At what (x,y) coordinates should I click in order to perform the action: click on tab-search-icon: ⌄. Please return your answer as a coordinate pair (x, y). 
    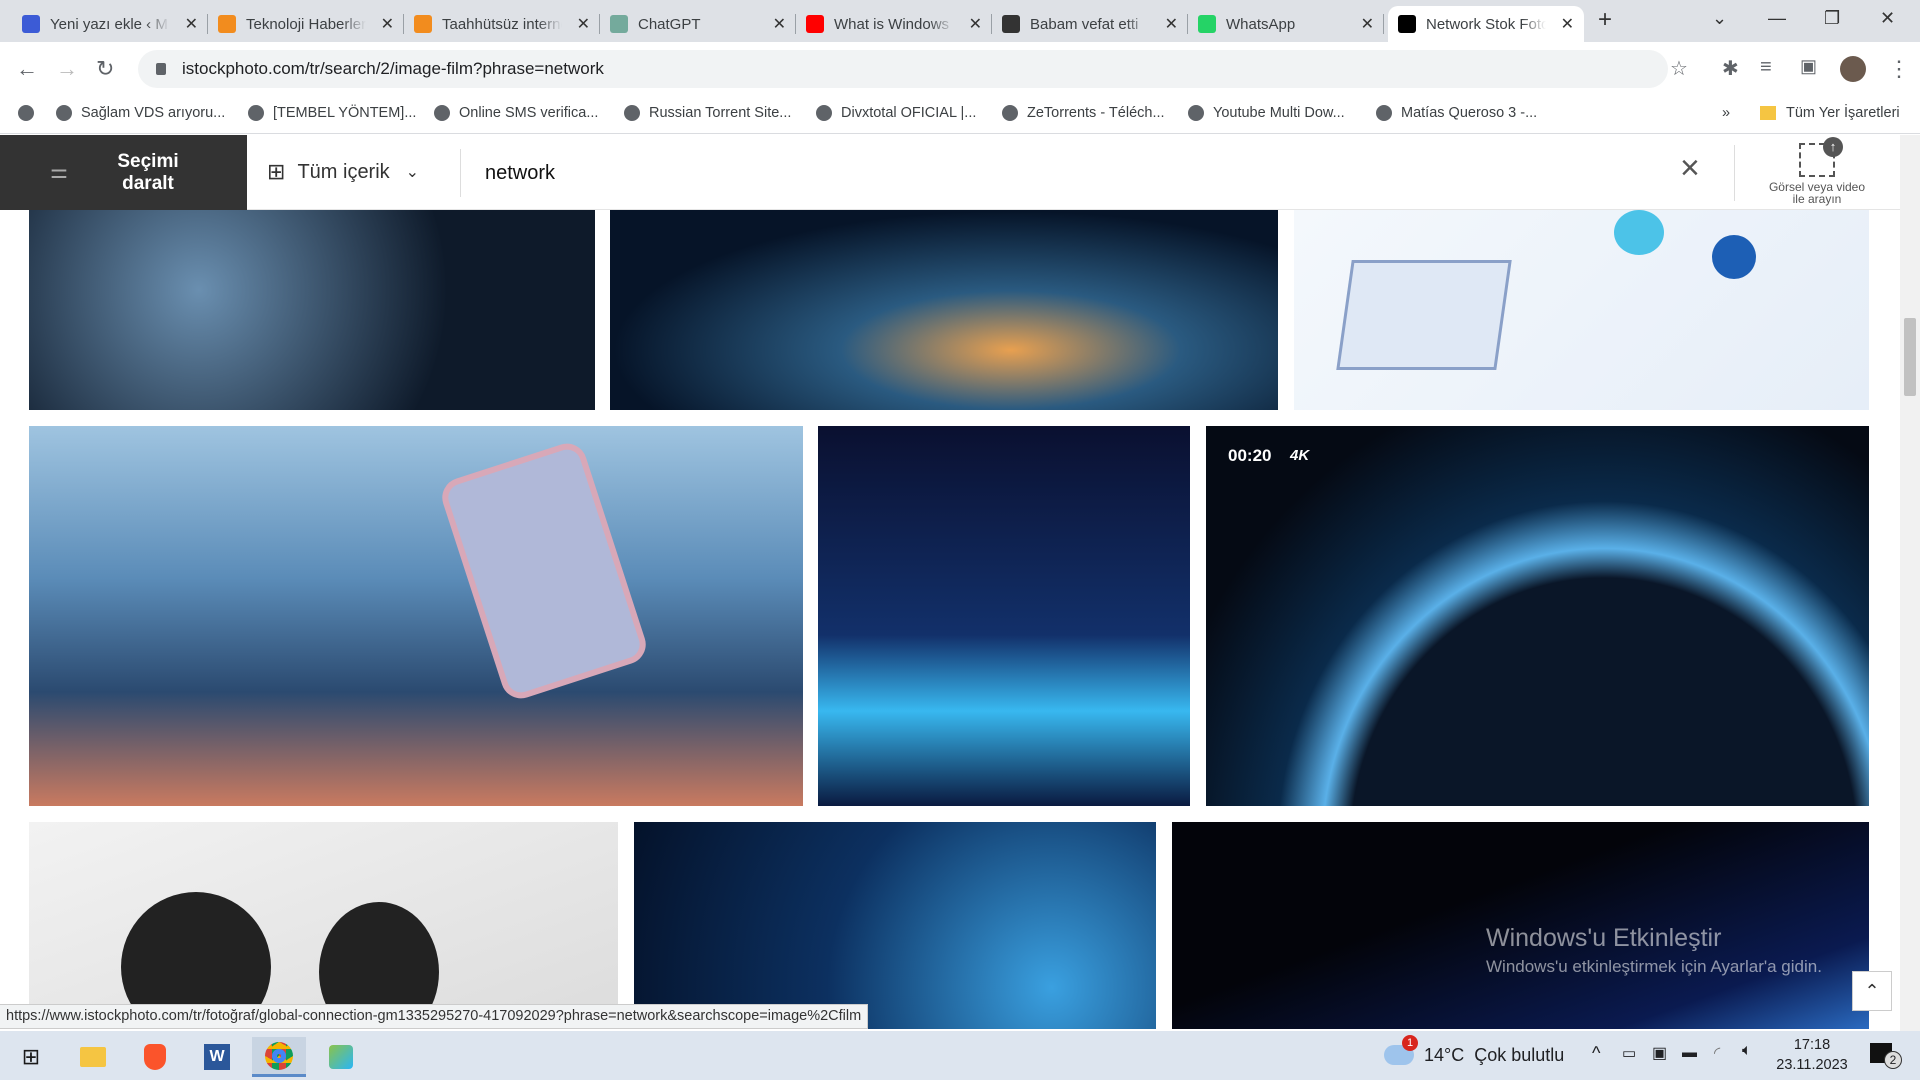
    Looking at the image, I should click on (1719, 18).